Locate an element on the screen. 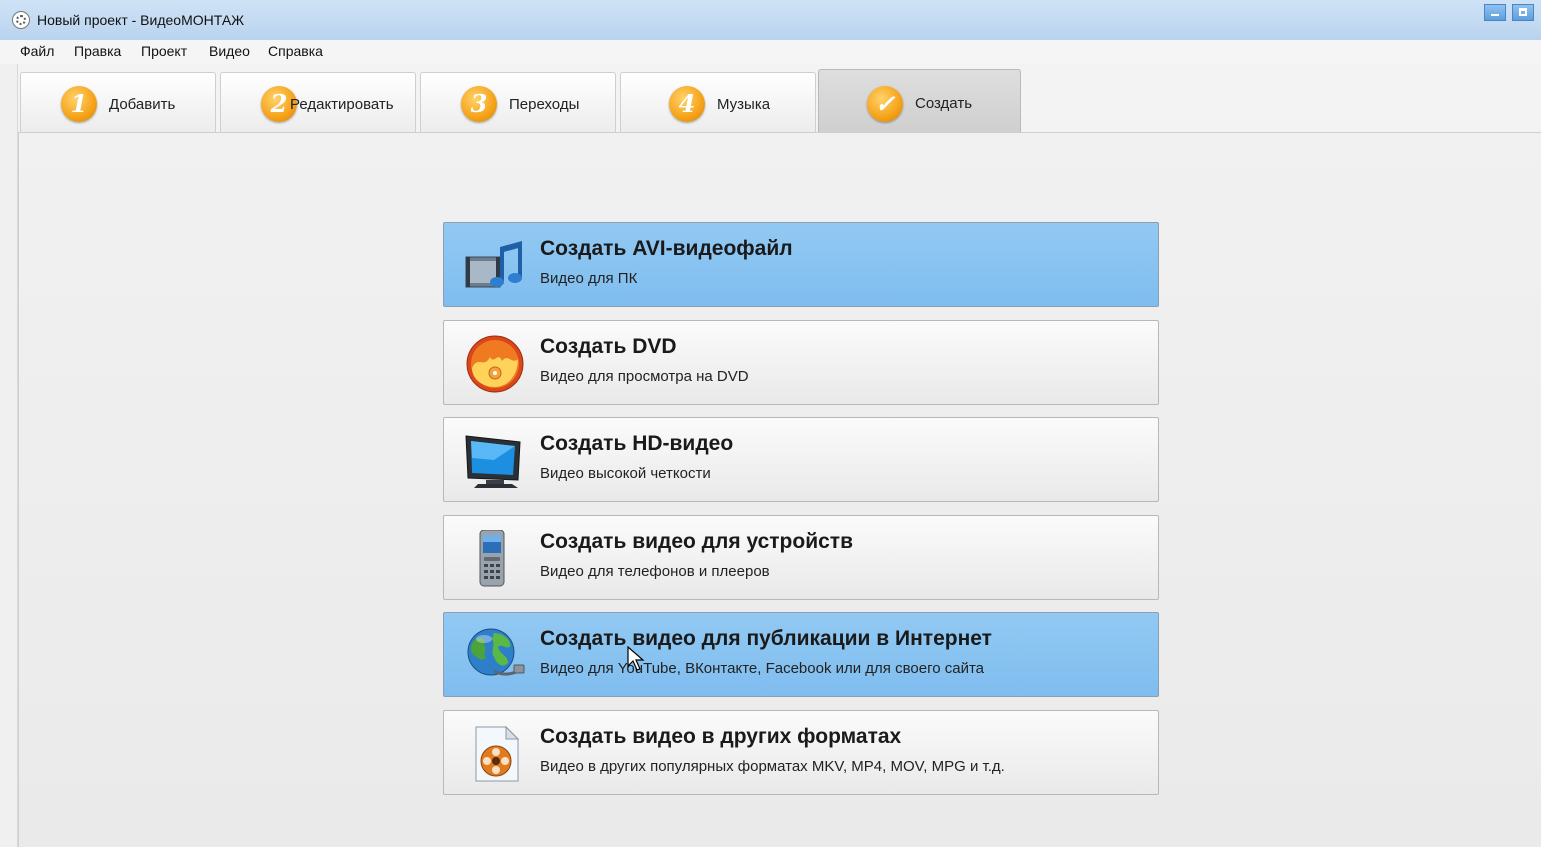  create-avi-option: Создать AVI-видеофайл Видео для ПК is located at coordinates (801, 264).